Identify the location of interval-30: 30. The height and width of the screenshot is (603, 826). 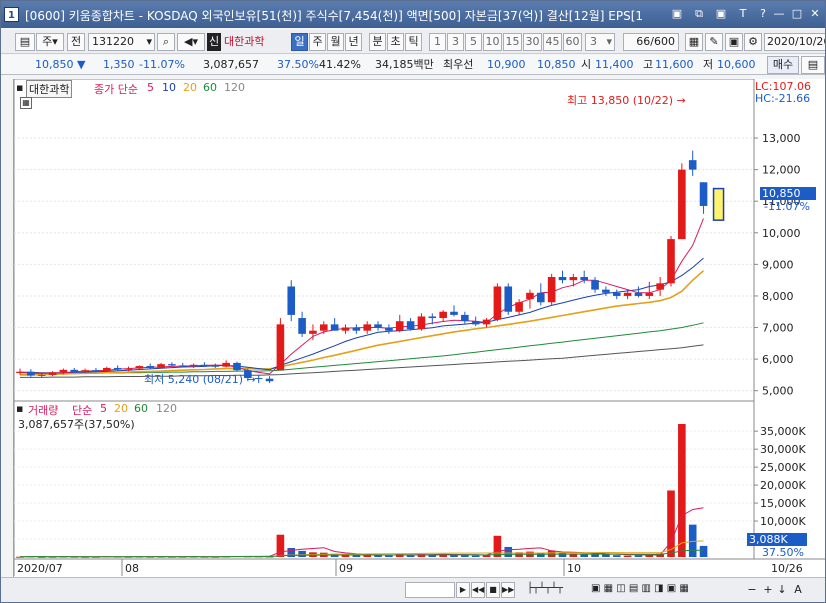
(532, 42).